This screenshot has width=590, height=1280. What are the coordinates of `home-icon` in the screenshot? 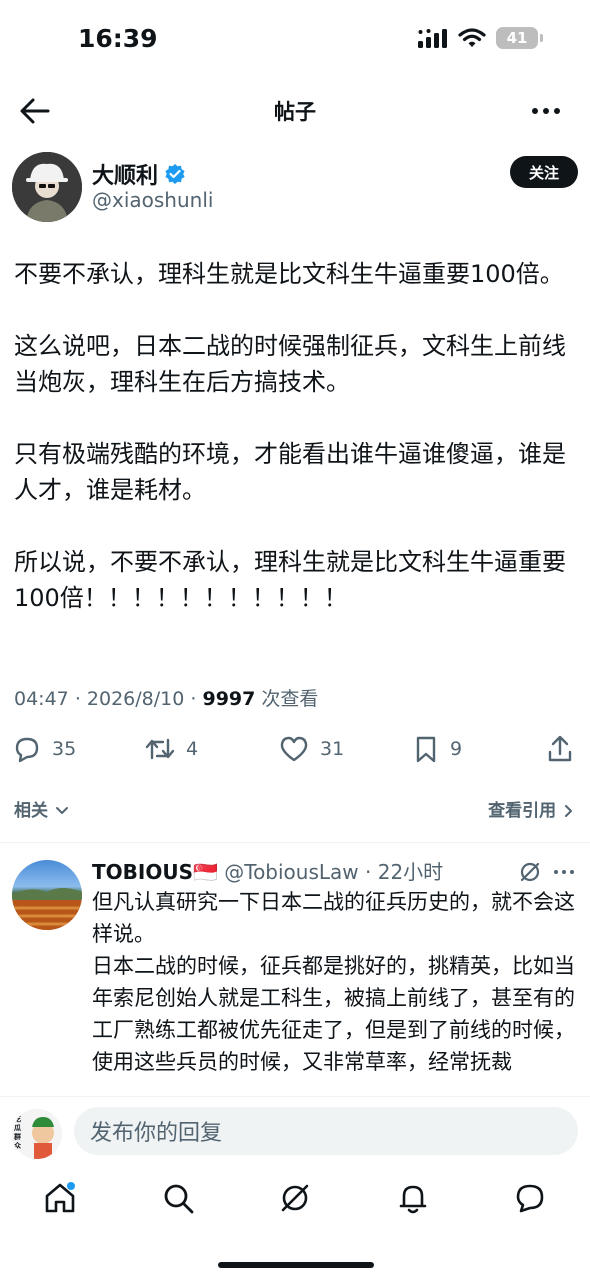 It's located at (60, 1197).